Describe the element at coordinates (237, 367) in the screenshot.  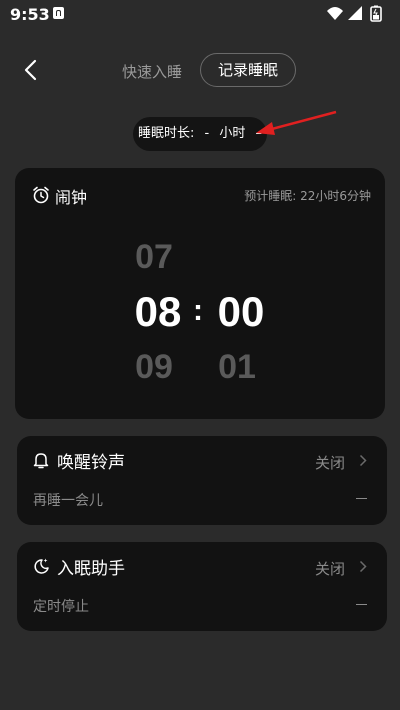
I see `minute-next: 01` at that location.